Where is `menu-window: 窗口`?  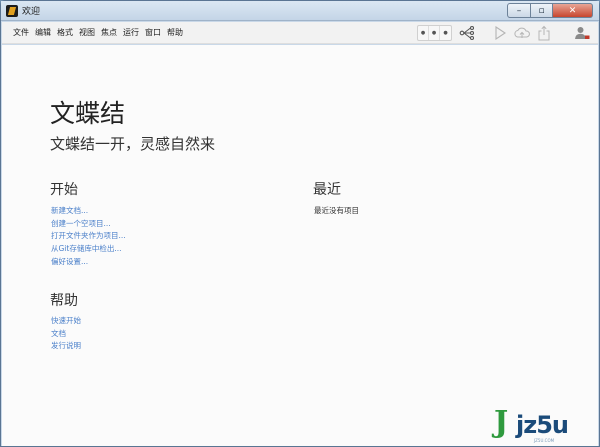 menu-window: 窗口 is located at coordinates (153, 32).